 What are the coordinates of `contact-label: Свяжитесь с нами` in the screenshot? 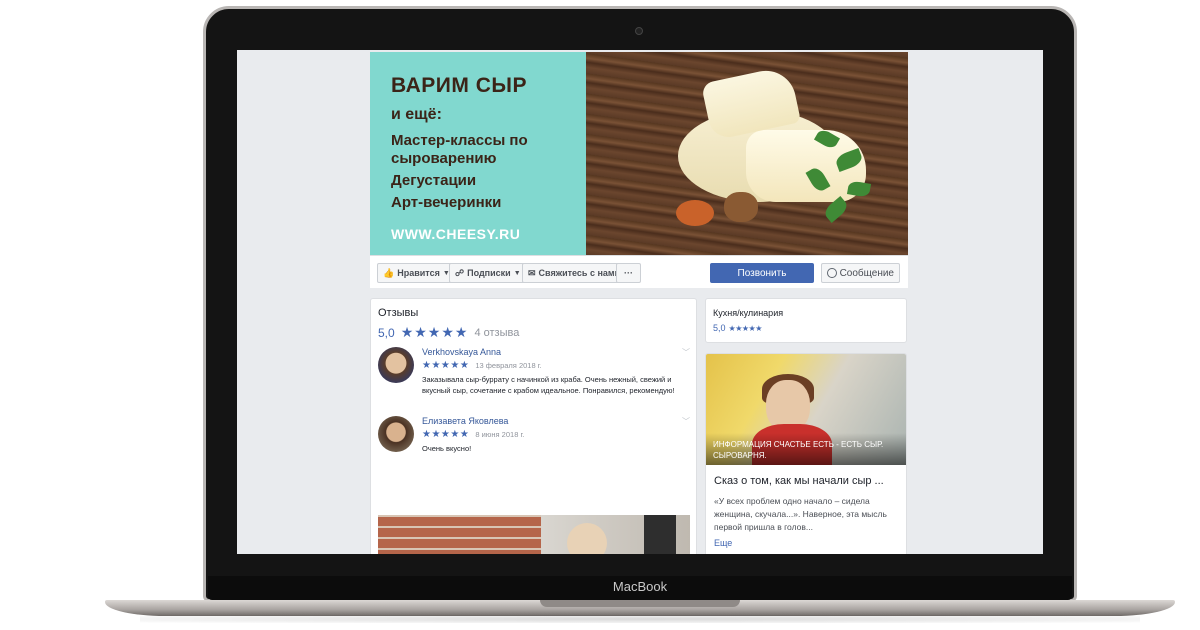 It's located at (579, 273).